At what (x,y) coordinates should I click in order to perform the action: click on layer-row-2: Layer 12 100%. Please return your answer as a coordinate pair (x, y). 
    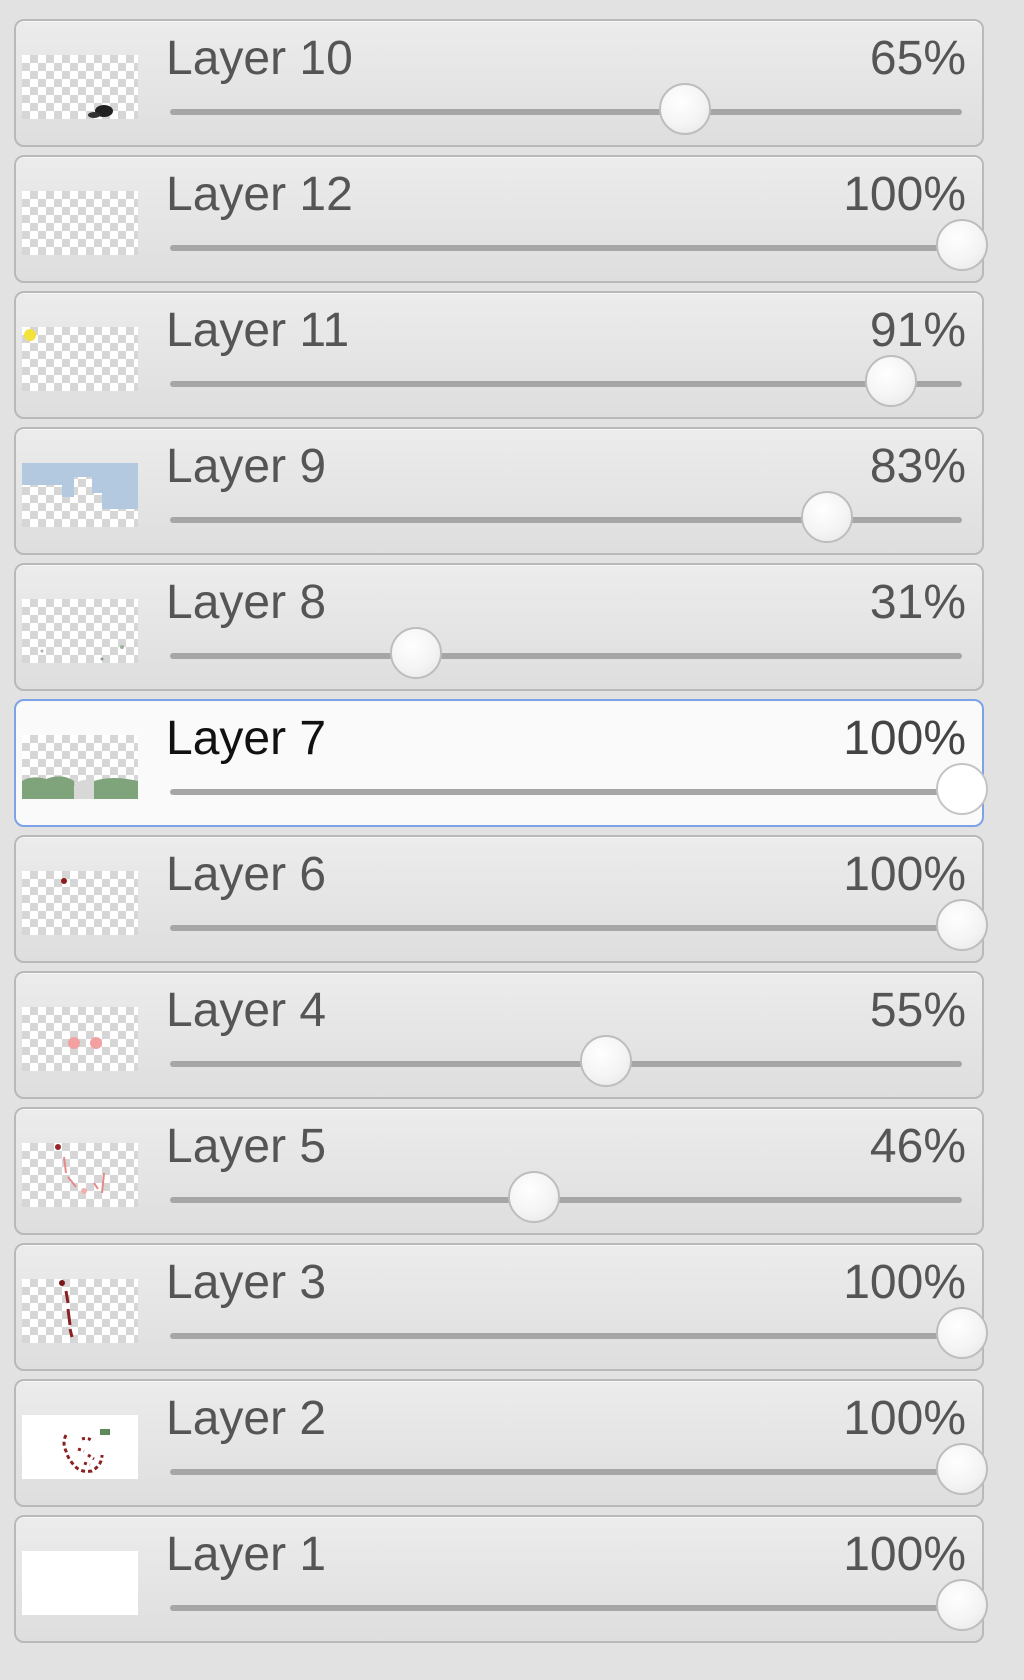
    Looking at the image, I should click on (501, 219).